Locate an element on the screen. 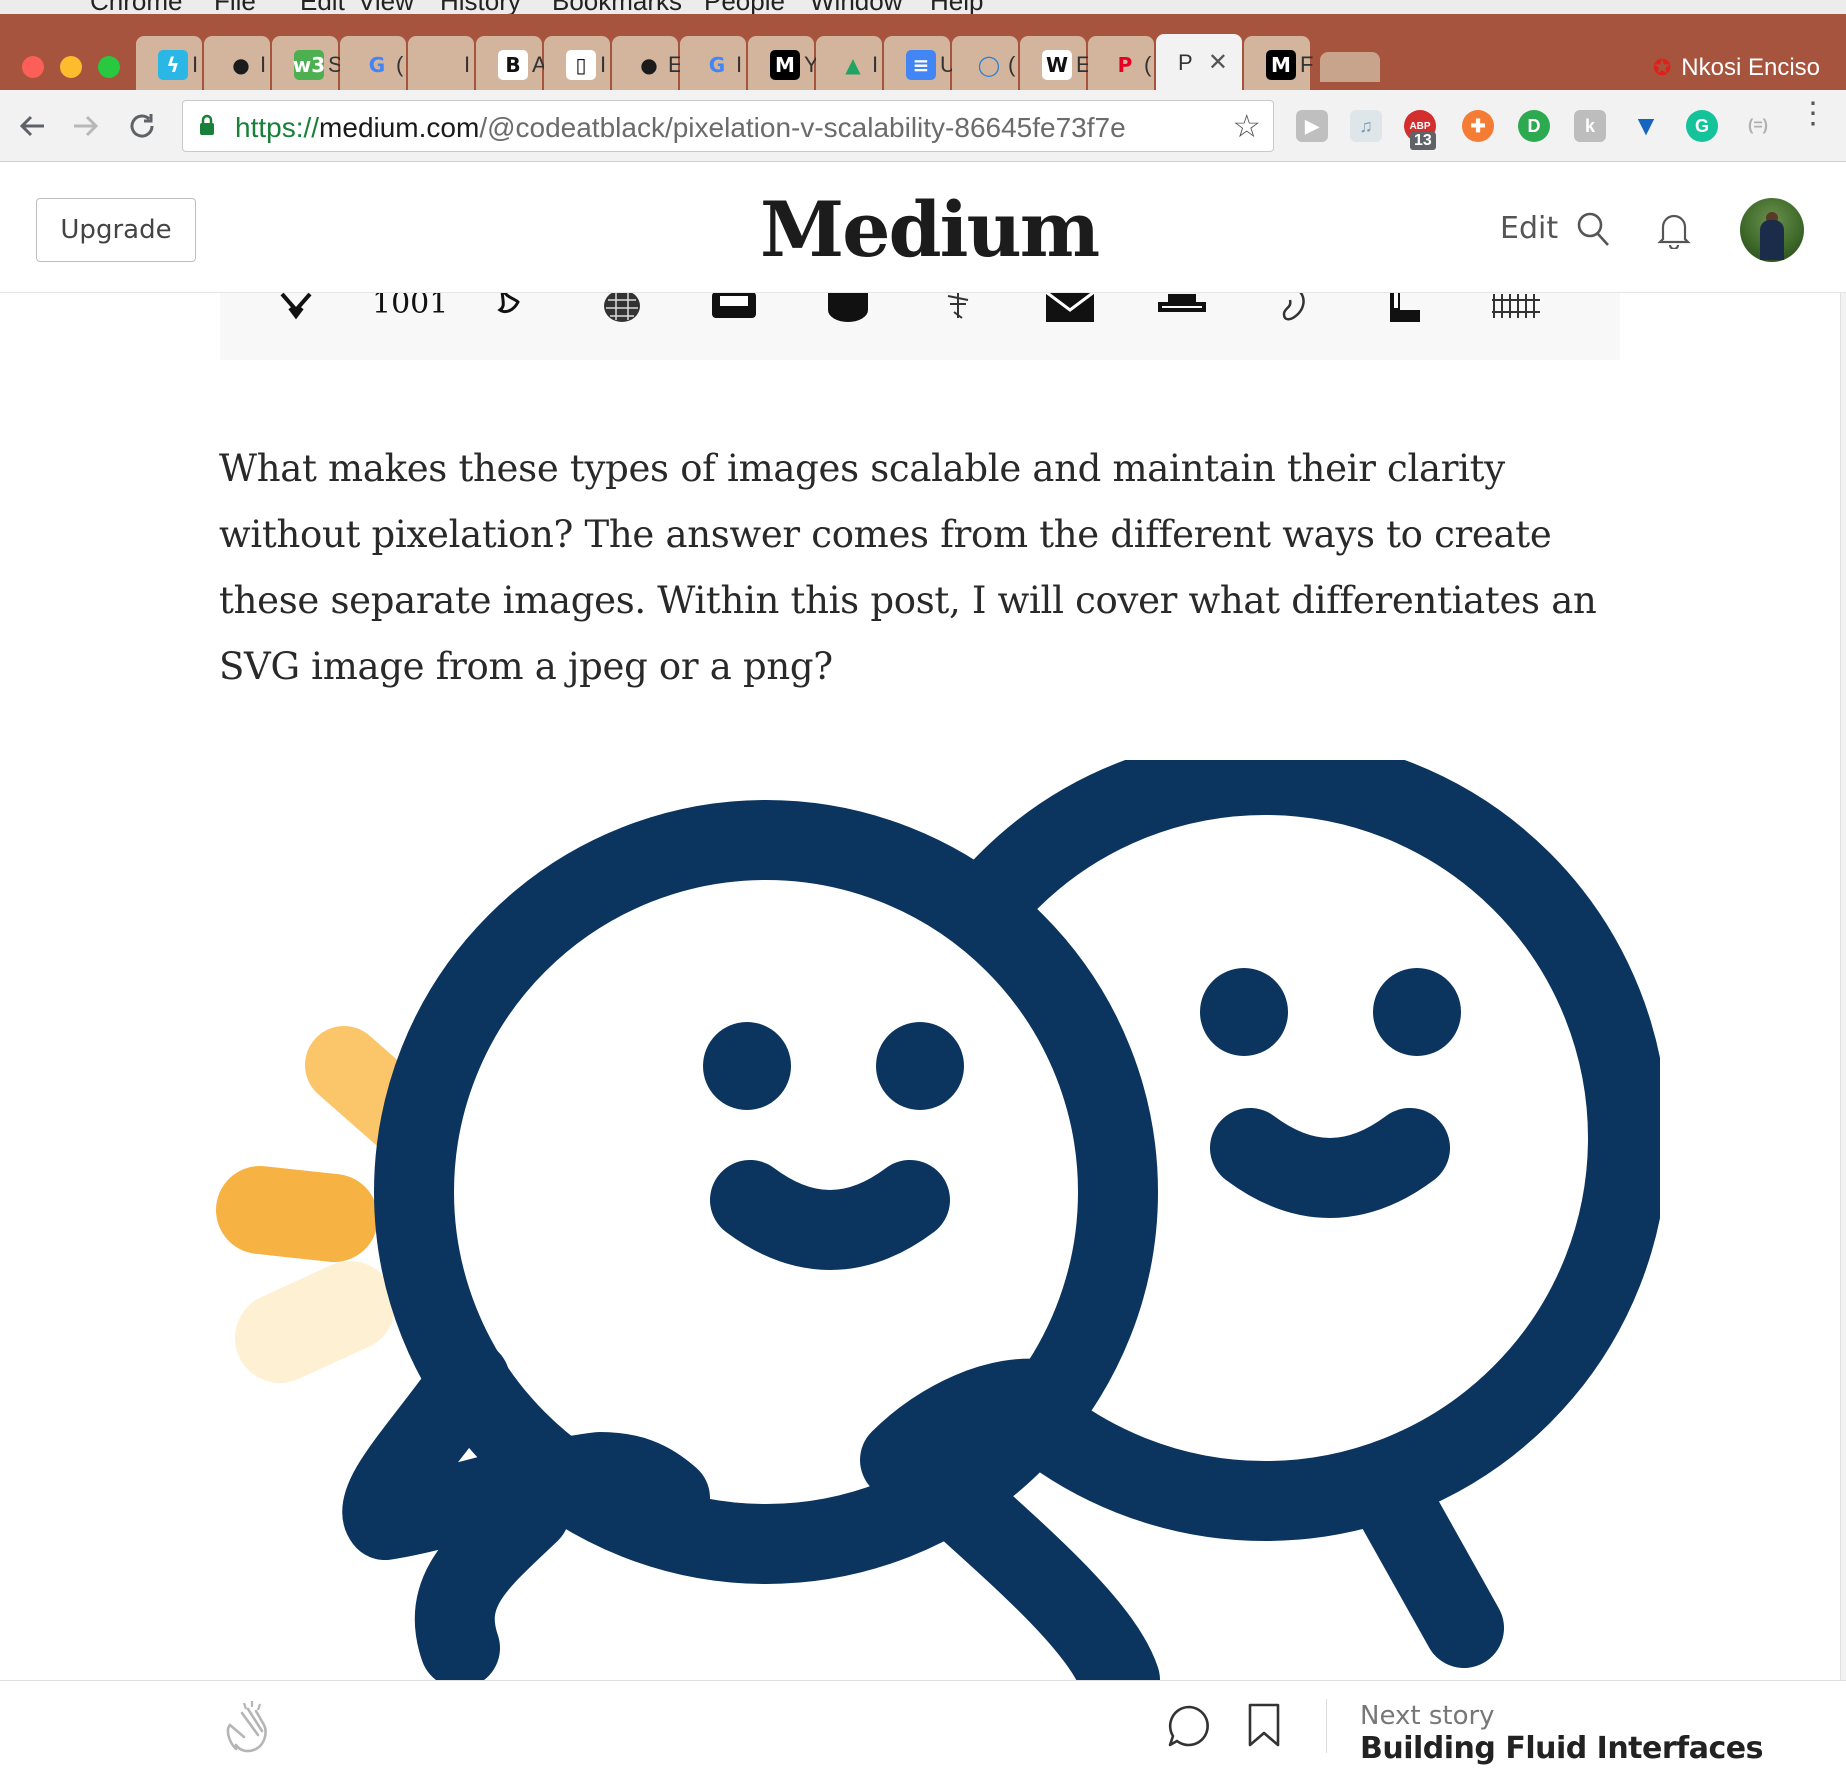 Image resolution: width=1846 pixels, height=1770 pixels. browser-tab: P ✕ is located at coordinates (1199, 63).